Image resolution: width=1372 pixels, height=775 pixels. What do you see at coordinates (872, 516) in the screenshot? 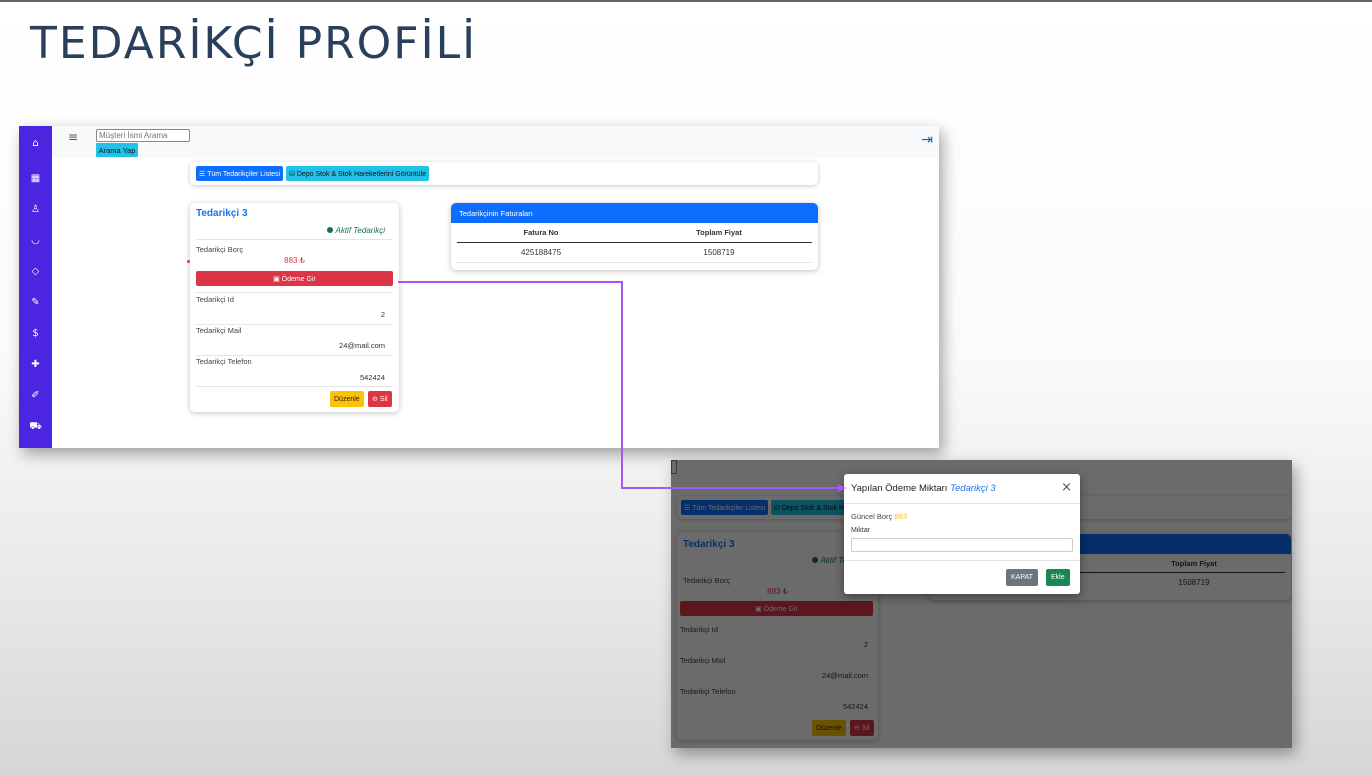
I see `current-debt-label: Güncel Borç` at bounding box center [872, 516].